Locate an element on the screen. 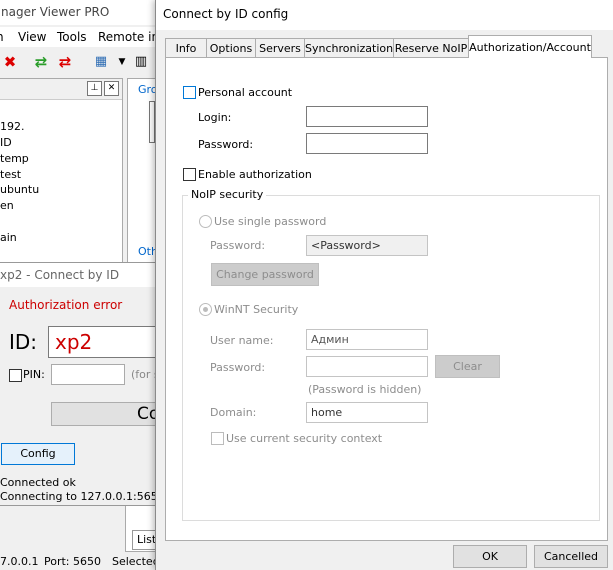 The width and height of the screenshot is (613, 570). clear-button-label: Clear is located at coordinates (467, 366).